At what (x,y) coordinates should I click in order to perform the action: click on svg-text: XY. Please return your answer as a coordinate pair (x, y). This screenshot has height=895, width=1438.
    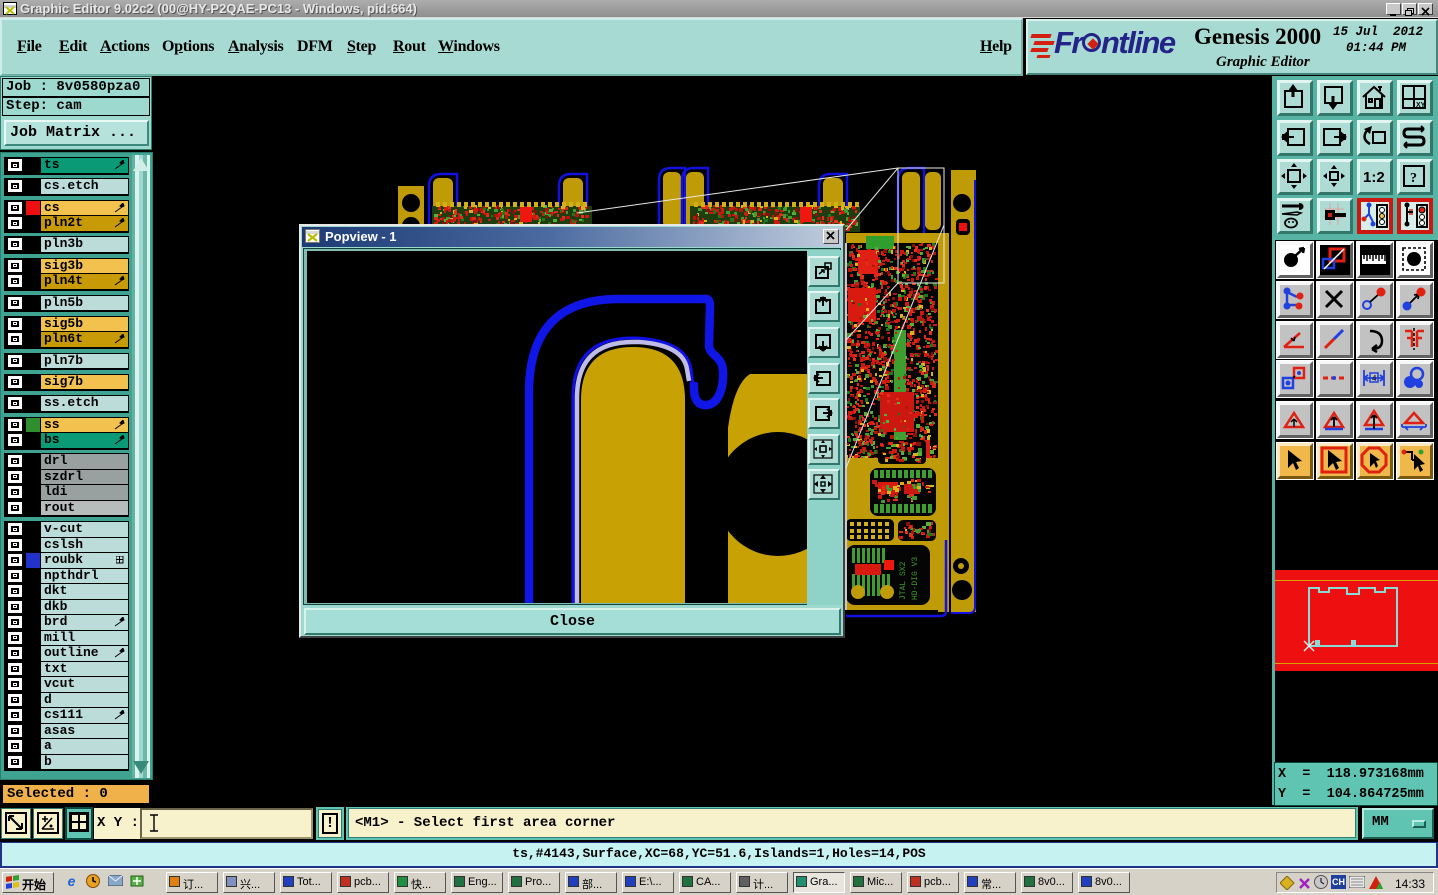
    Looking at the image, I should click on (1421, 105).